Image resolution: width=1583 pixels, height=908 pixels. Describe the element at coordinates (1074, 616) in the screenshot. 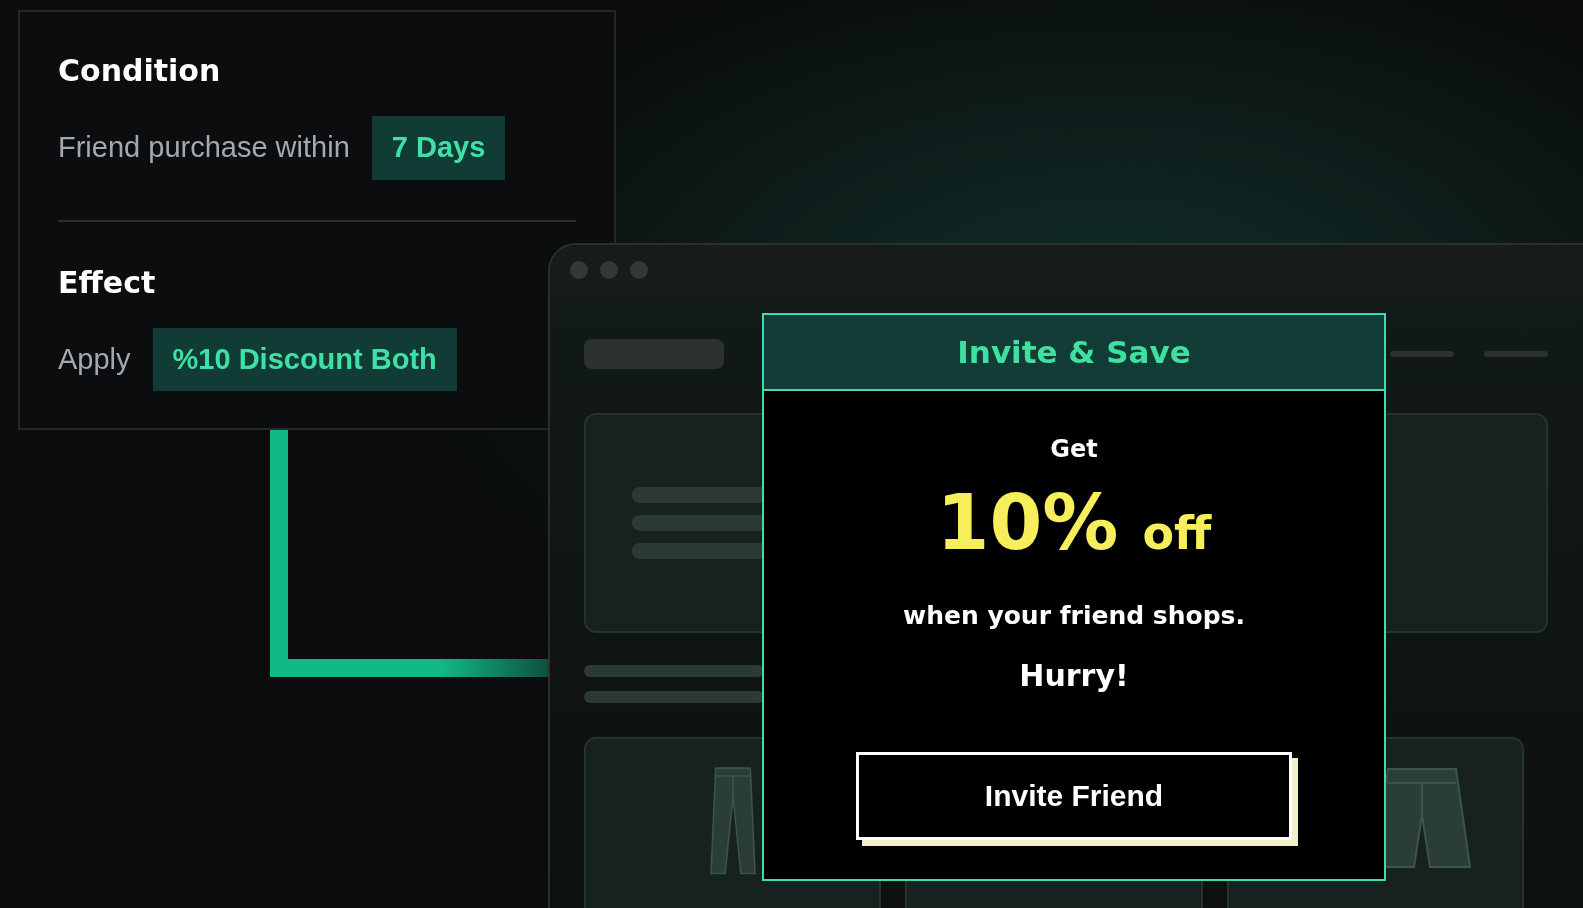

I see `popup-message: when your friend shops.` at that location.